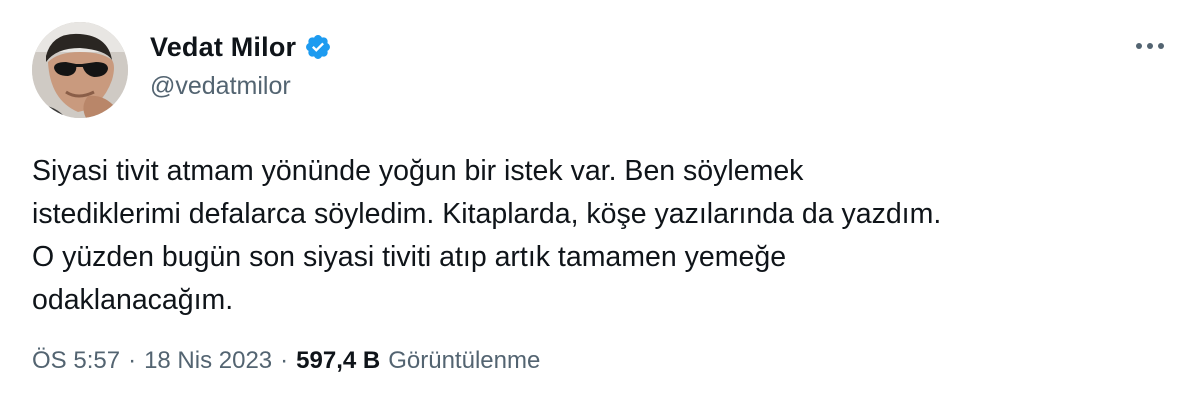  I want to click on author-name-row: Vedat Milor, so click(241, 47).